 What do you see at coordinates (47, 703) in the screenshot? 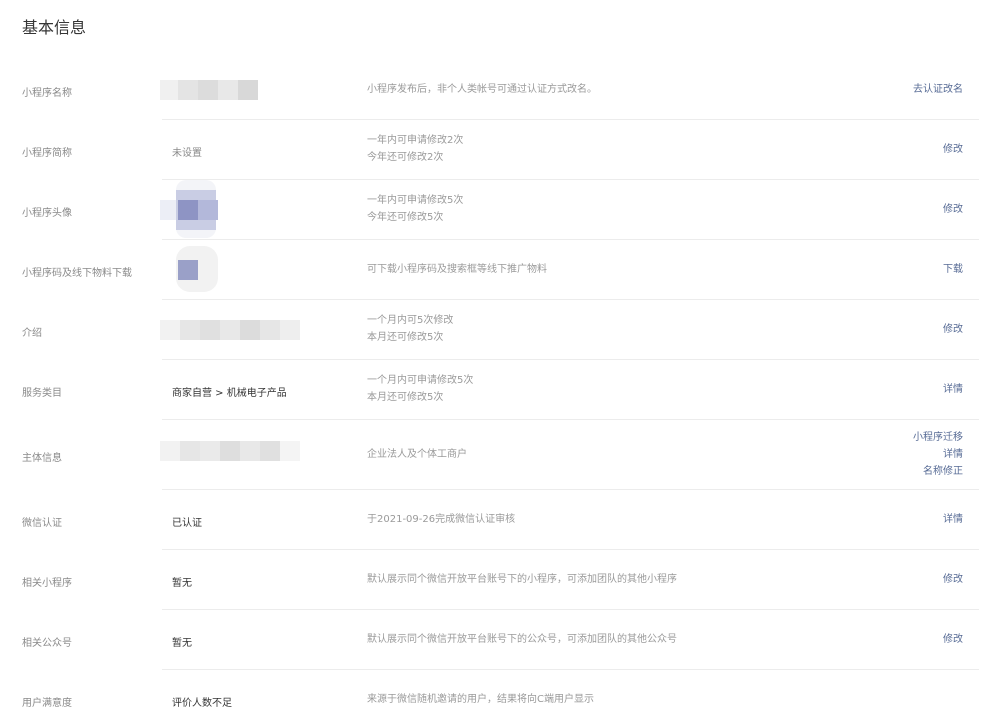
I see `row-label: 用户满意度` at bounding box center [47, 703].